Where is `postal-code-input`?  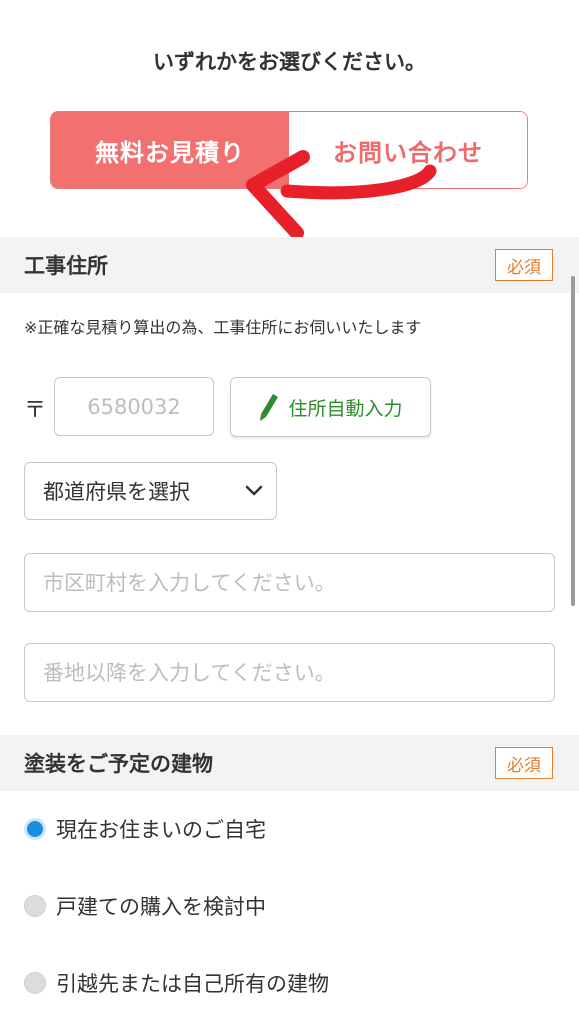
postal-code-input is located at coordinates (134, 406).